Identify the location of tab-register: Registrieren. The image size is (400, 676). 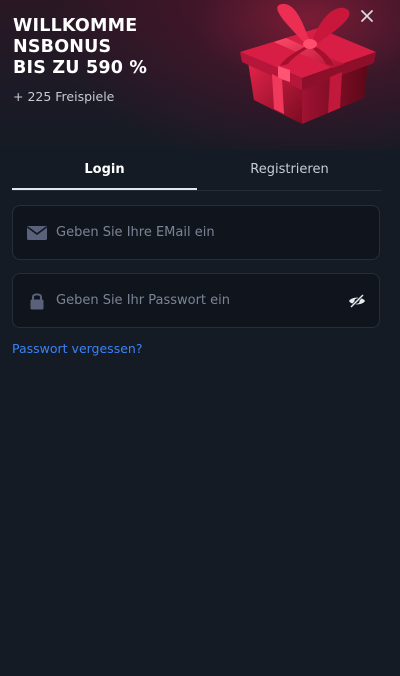
(289, 170).